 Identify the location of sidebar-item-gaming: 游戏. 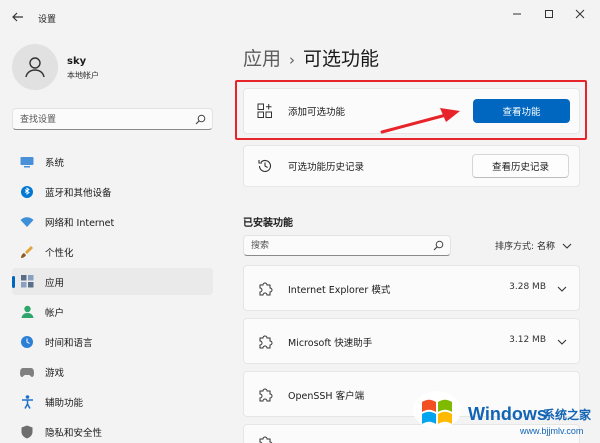
(112, 371).